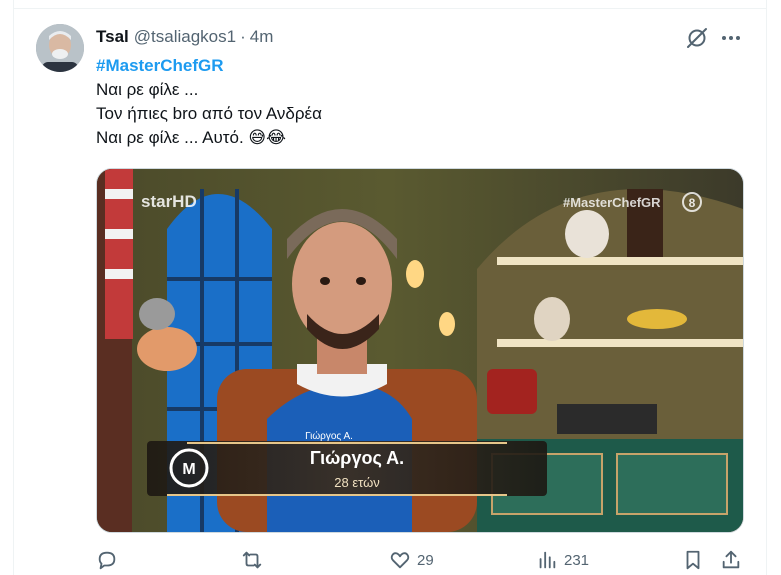 This screenshot has height=575, width=781. Describe the element at coordinates (547, 560) in the screenshot. I see `views-icon` at that location.